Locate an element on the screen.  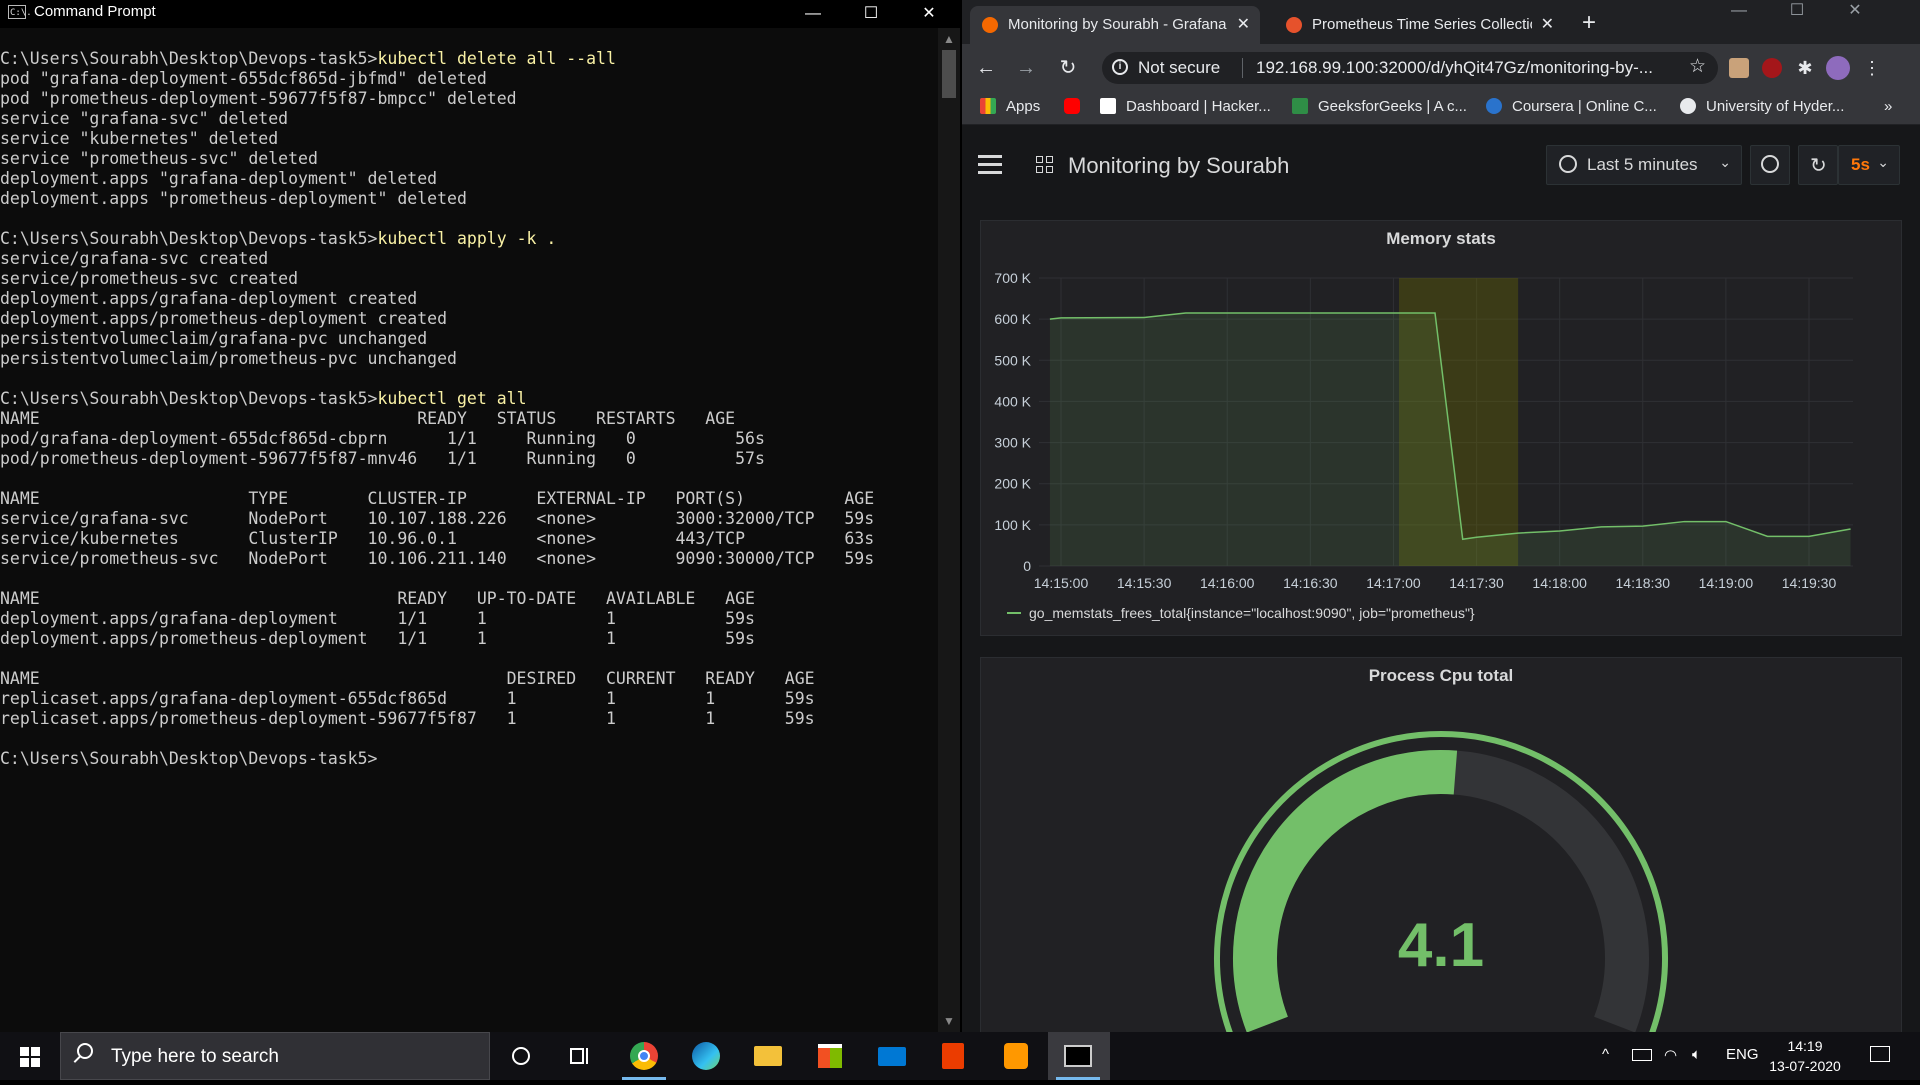
x-tick-label: 14:18:00 is located at coordinates (1559, 583).